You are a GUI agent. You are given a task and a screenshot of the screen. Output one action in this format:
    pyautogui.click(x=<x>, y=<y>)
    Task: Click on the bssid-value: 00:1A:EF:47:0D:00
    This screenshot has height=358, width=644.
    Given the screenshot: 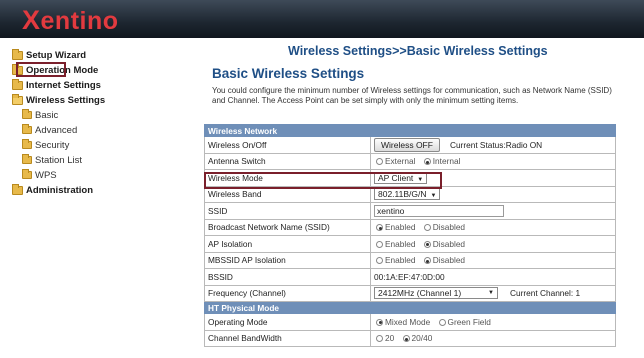 What is the action you would take?
    pyautogui.click(x=493, y=277)
    